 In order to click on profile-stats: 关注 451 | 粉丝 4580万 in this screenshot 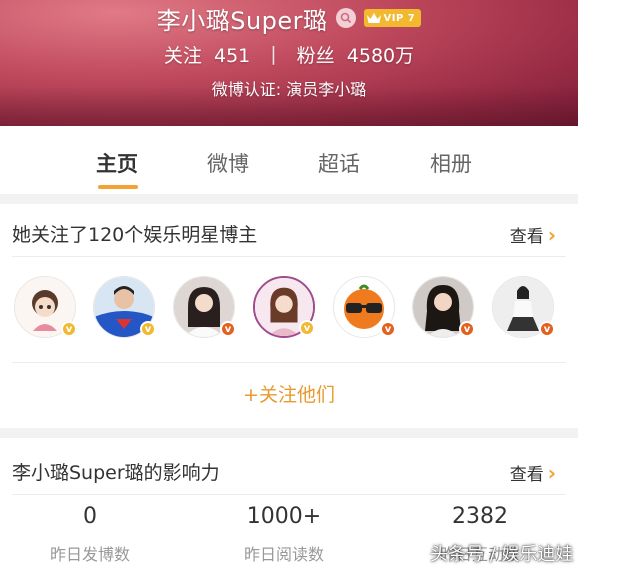, I will do `click(289, 54)`.